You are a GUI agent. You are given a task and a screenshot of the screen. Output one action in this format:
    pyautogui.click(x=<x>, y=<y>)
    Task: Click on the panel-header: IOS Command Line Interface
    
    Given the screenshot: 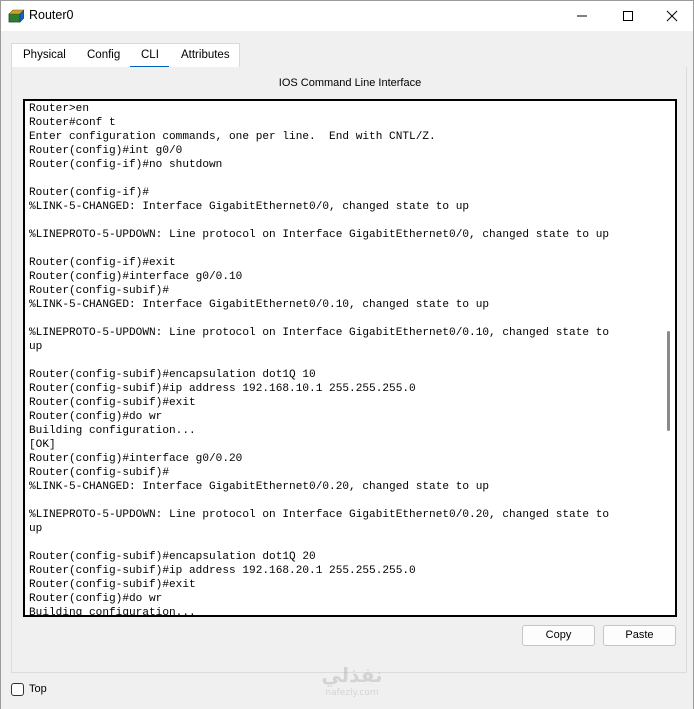 What is the action you would take?
    pyautogui.click(x=350, y=83)
    